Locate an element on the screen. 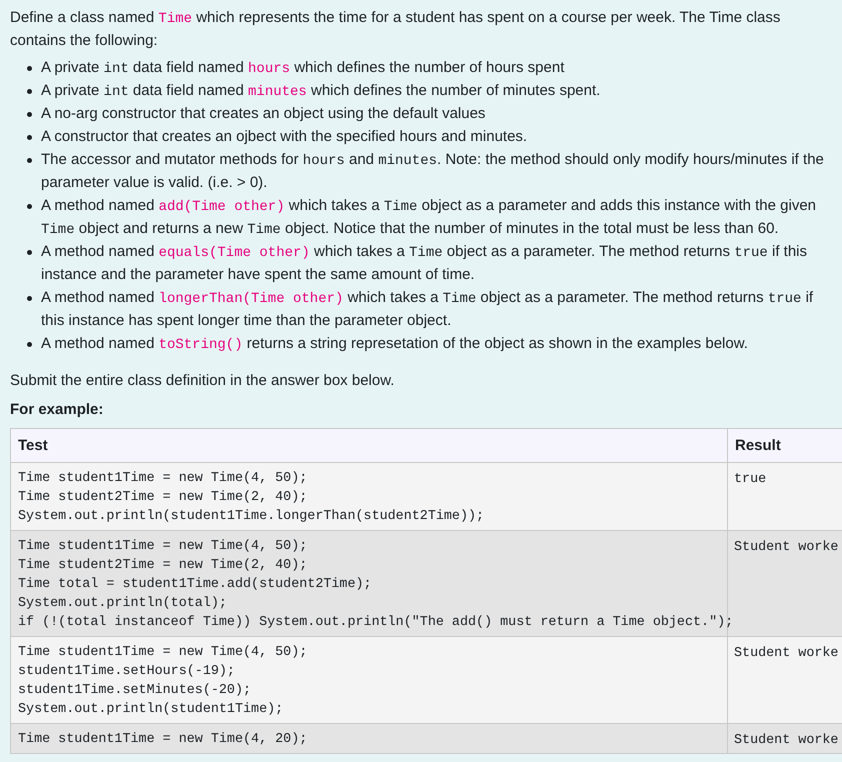 This screenshot has width=842, height=762. requirement-item: A constructor that creates an ojbect with the specified hours and minutes. is located at coordinates (284, 137).